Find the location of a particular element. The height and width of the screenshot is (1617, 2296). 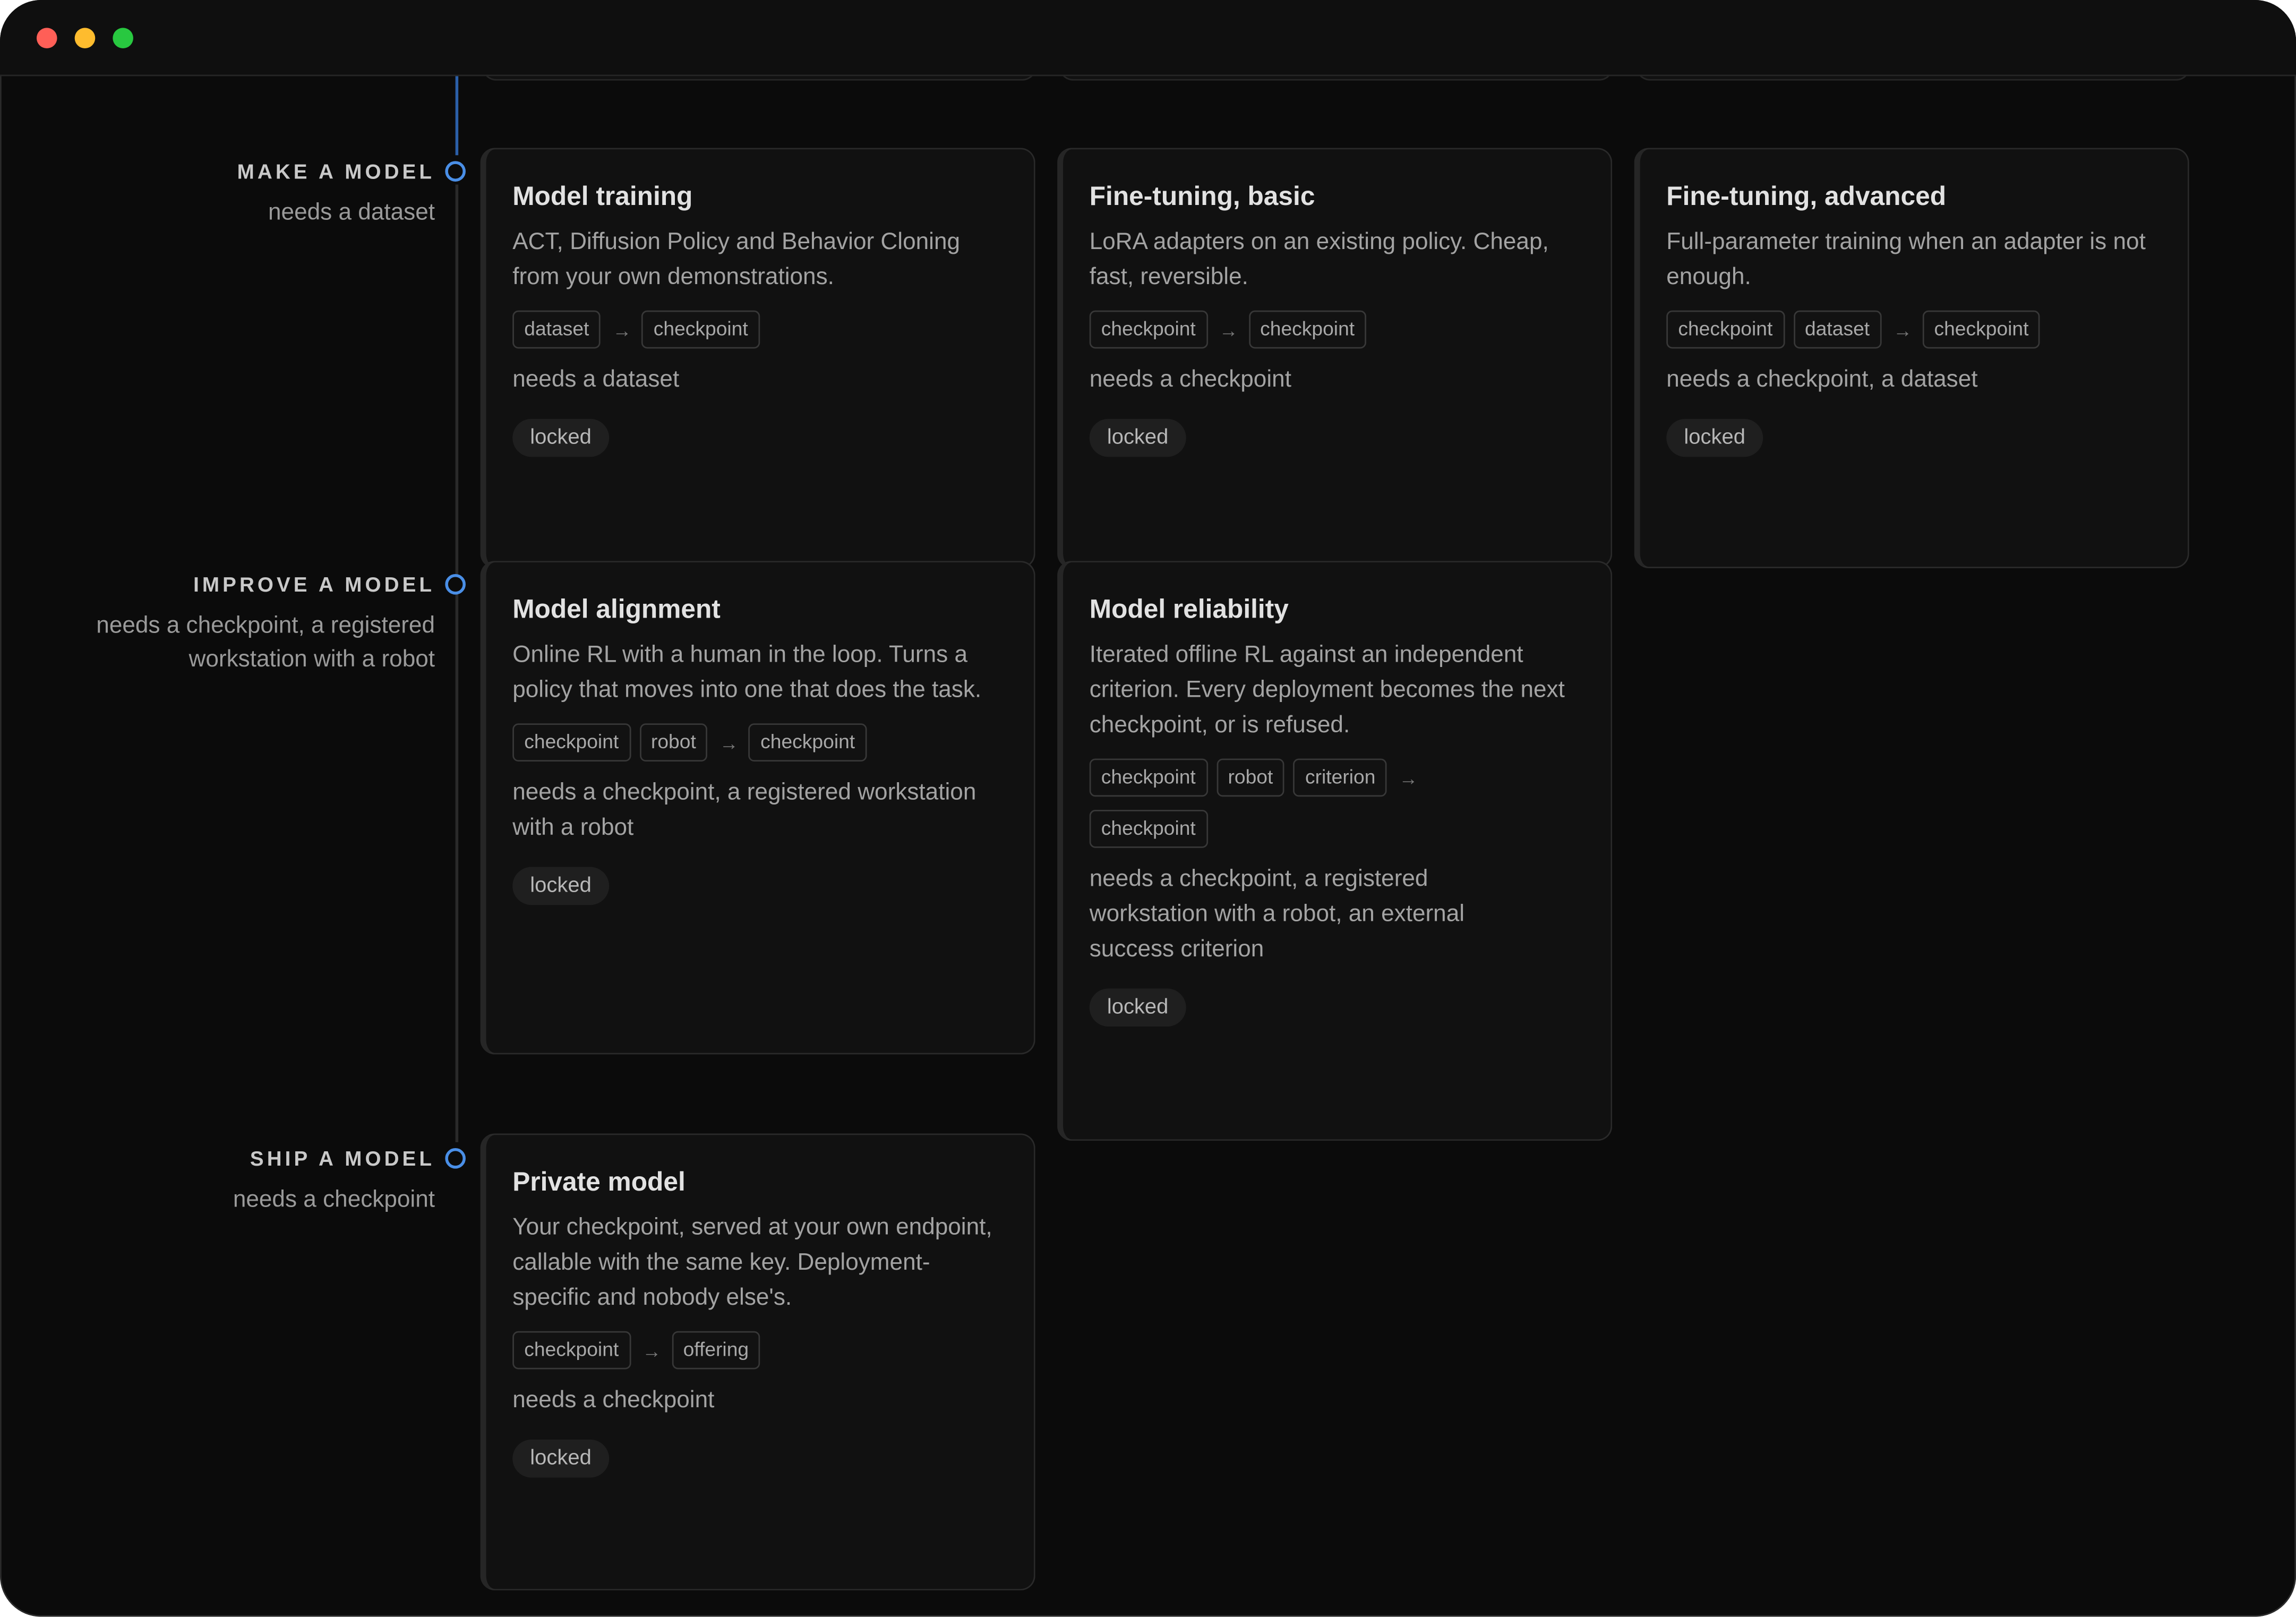

timeline-rail is located at coordinates (457, 663).